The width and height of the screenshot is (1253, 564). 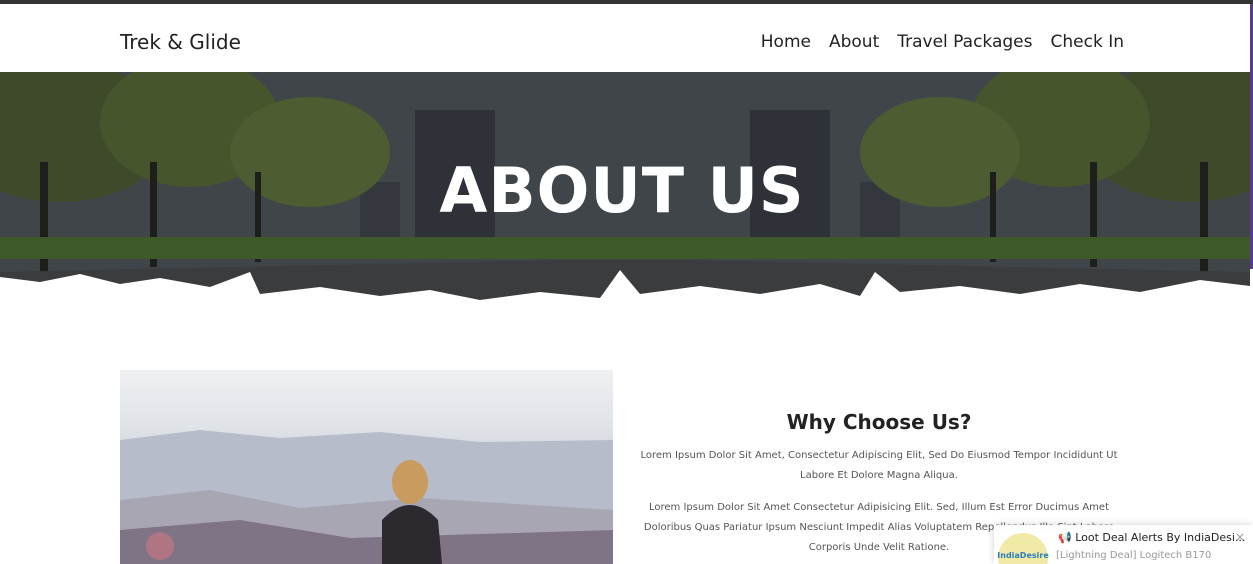 I want to click on nav-home: Home, so click(x=786, y=42).